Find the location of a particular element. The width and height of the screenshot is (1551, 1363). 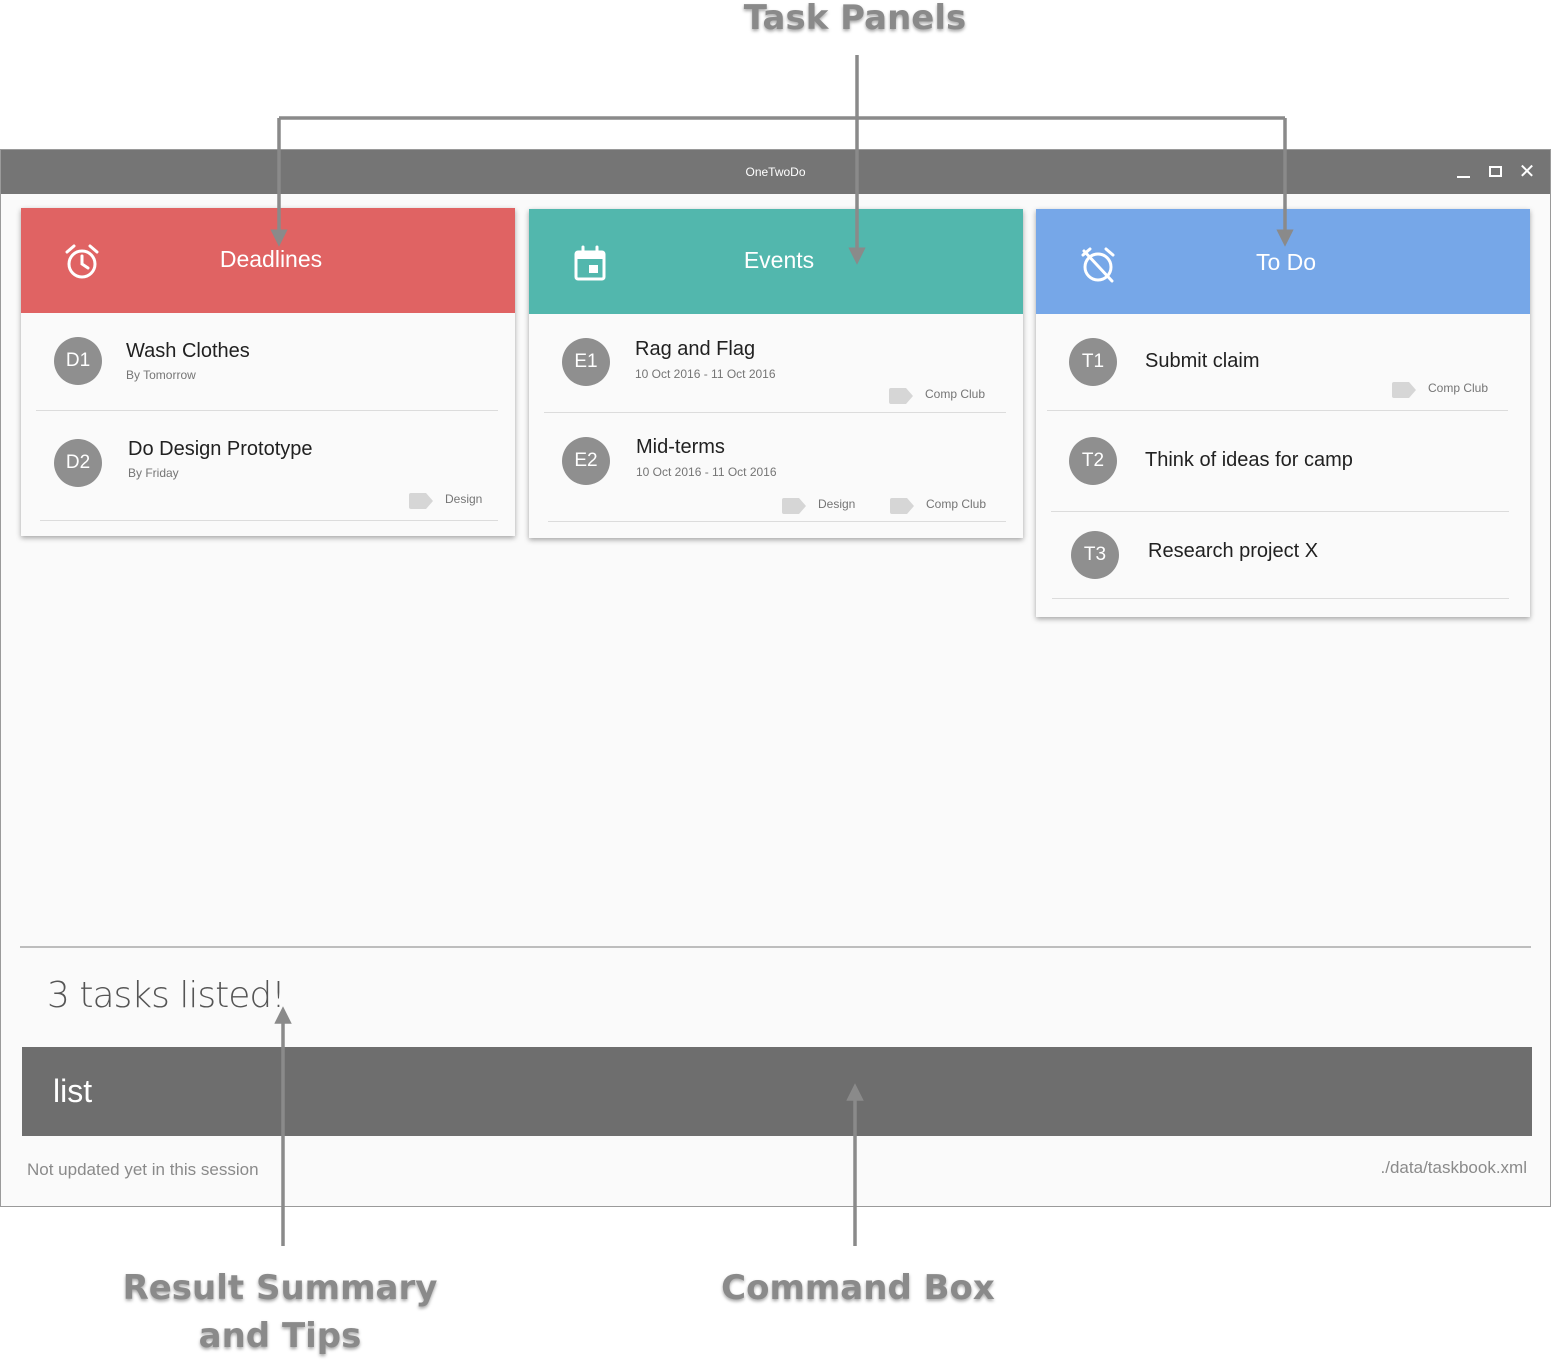

events-panel-title: Events is located at coordinates (779, 260).